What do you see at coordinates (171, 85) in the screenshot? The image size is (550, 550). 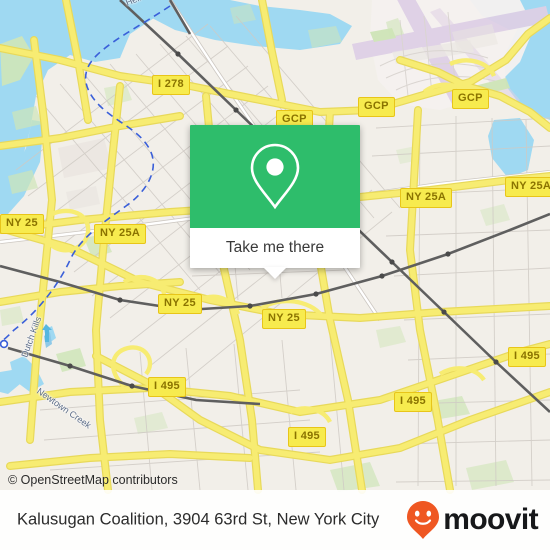 I see `road-shield: I 278` at bounding box center [171, 85].